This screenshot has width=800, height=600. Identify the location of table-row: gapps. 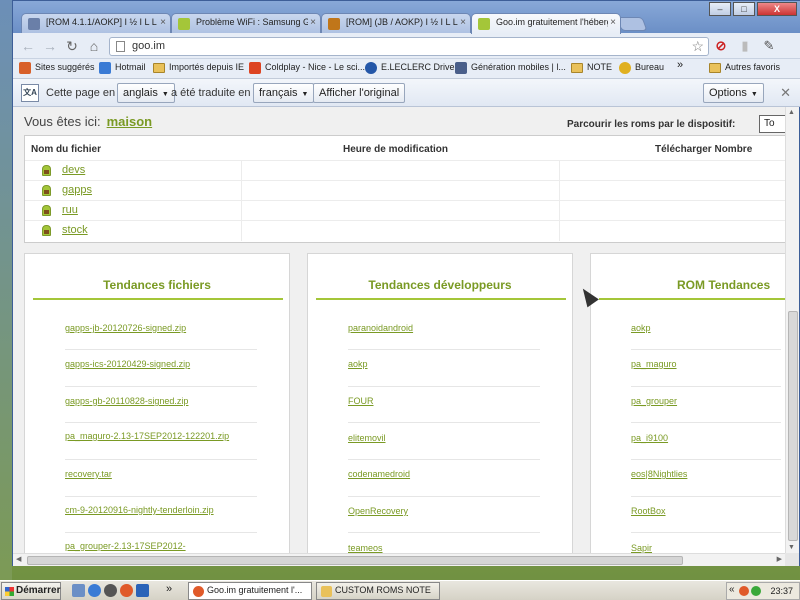
(405, 190).